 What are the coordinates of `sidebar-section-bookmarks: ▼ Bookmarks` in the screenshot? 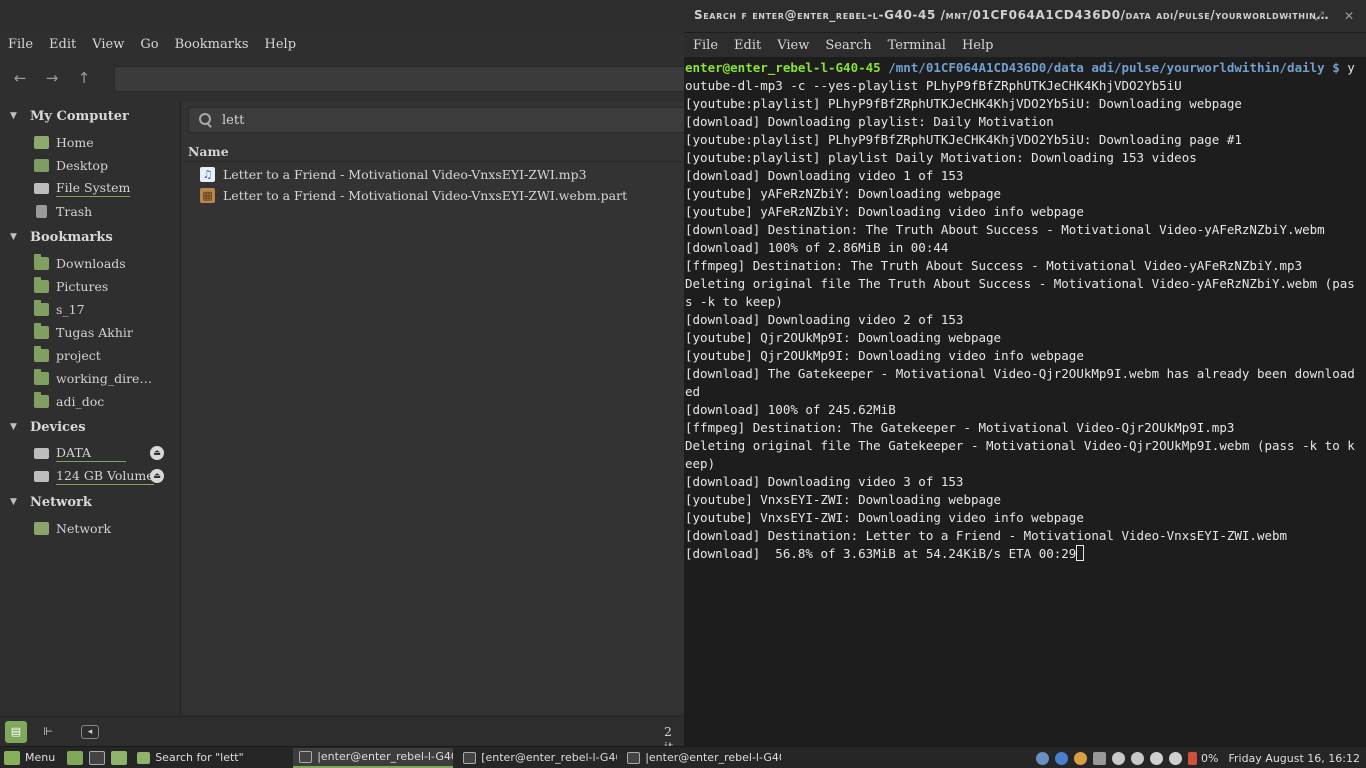 It's located at (56, 237).